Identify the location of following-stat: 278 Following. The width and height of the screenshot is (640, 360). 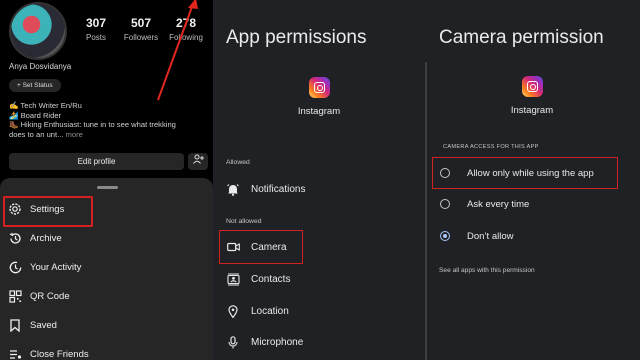
(186, 29).